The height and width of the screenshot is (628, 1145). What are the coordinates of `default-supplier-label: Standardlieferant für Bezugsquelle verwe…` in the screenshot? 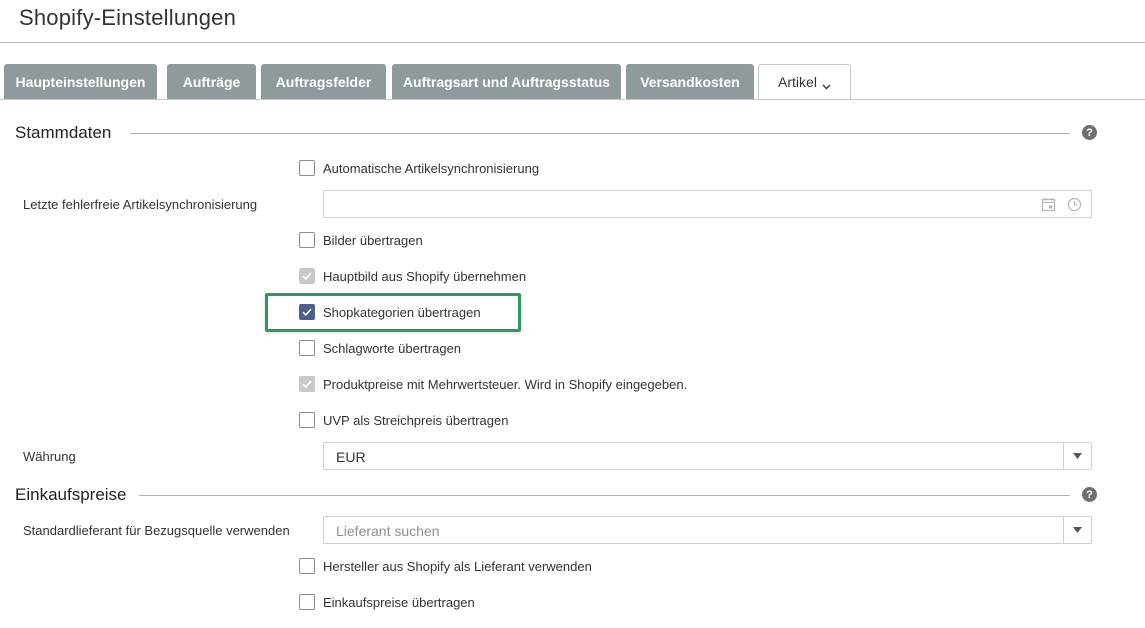 It's located at (156, 530).